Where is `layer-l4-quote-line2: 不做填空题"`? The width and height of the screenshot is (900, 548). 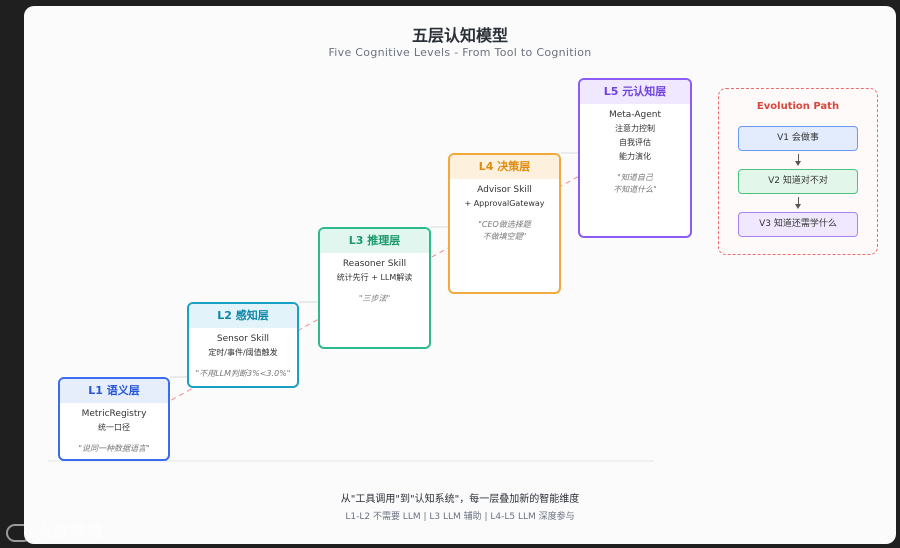
layer-l4-quote-line2: 不做填空题" is located at coordinates (504, 236).